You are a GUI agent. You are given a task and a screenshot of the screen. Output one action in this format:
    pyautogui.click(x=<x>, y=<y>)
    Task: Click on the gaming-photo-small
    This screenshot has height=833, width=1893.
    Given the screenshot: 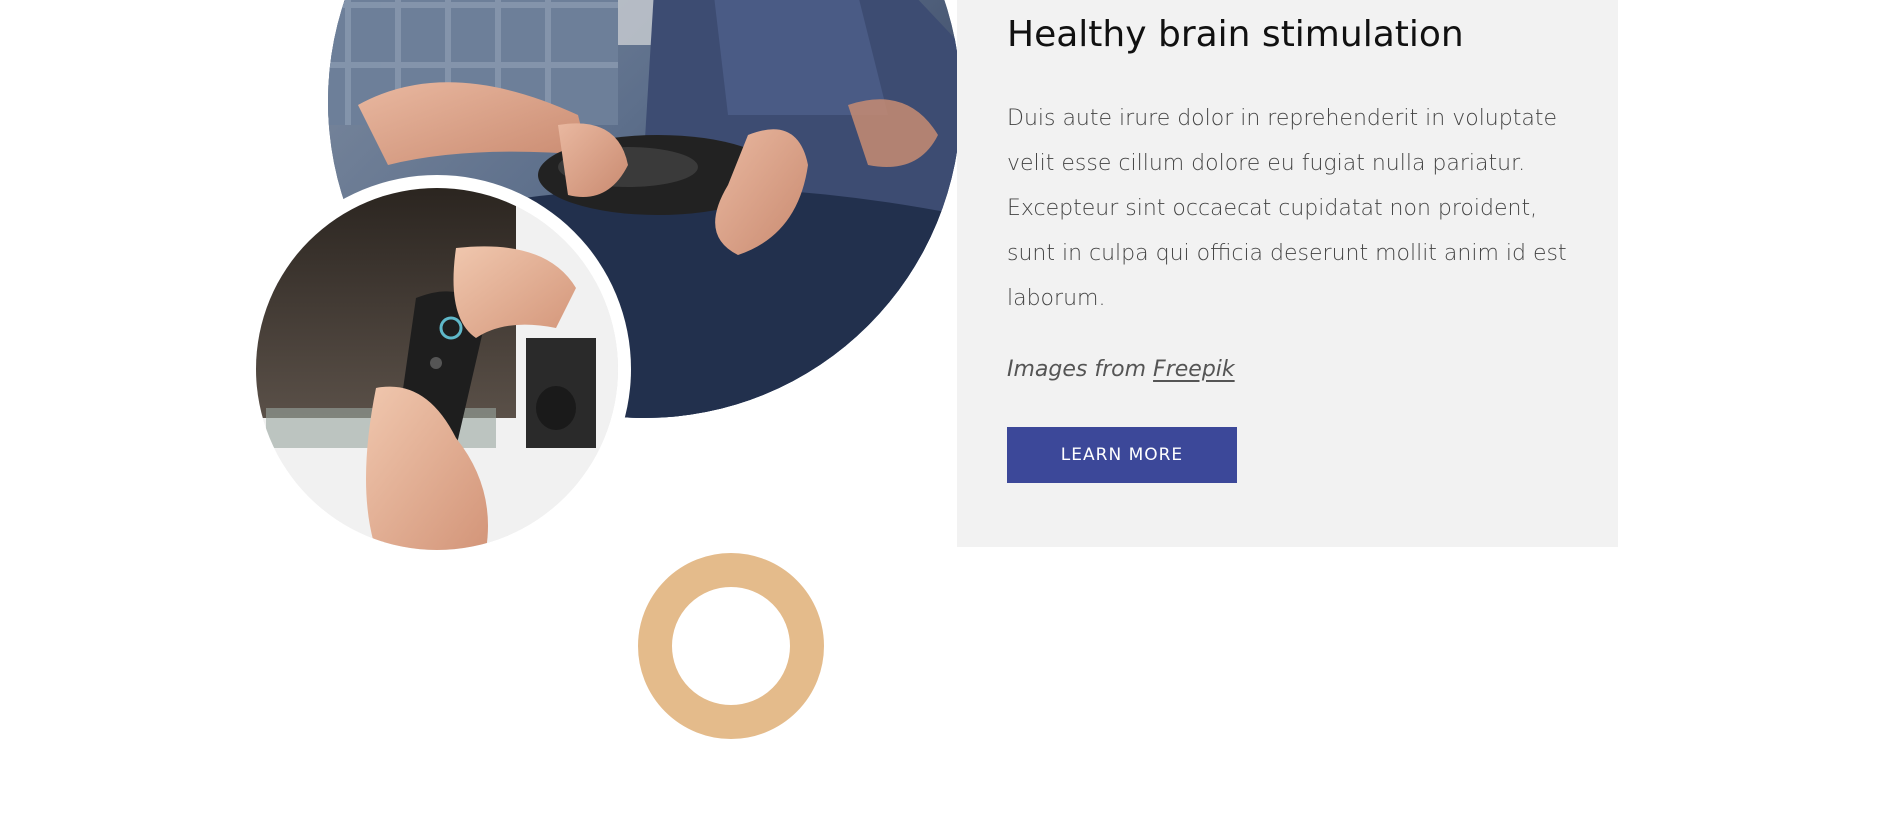 What is the action you would take?
    pyautogui.click(x=437, y=369)
    